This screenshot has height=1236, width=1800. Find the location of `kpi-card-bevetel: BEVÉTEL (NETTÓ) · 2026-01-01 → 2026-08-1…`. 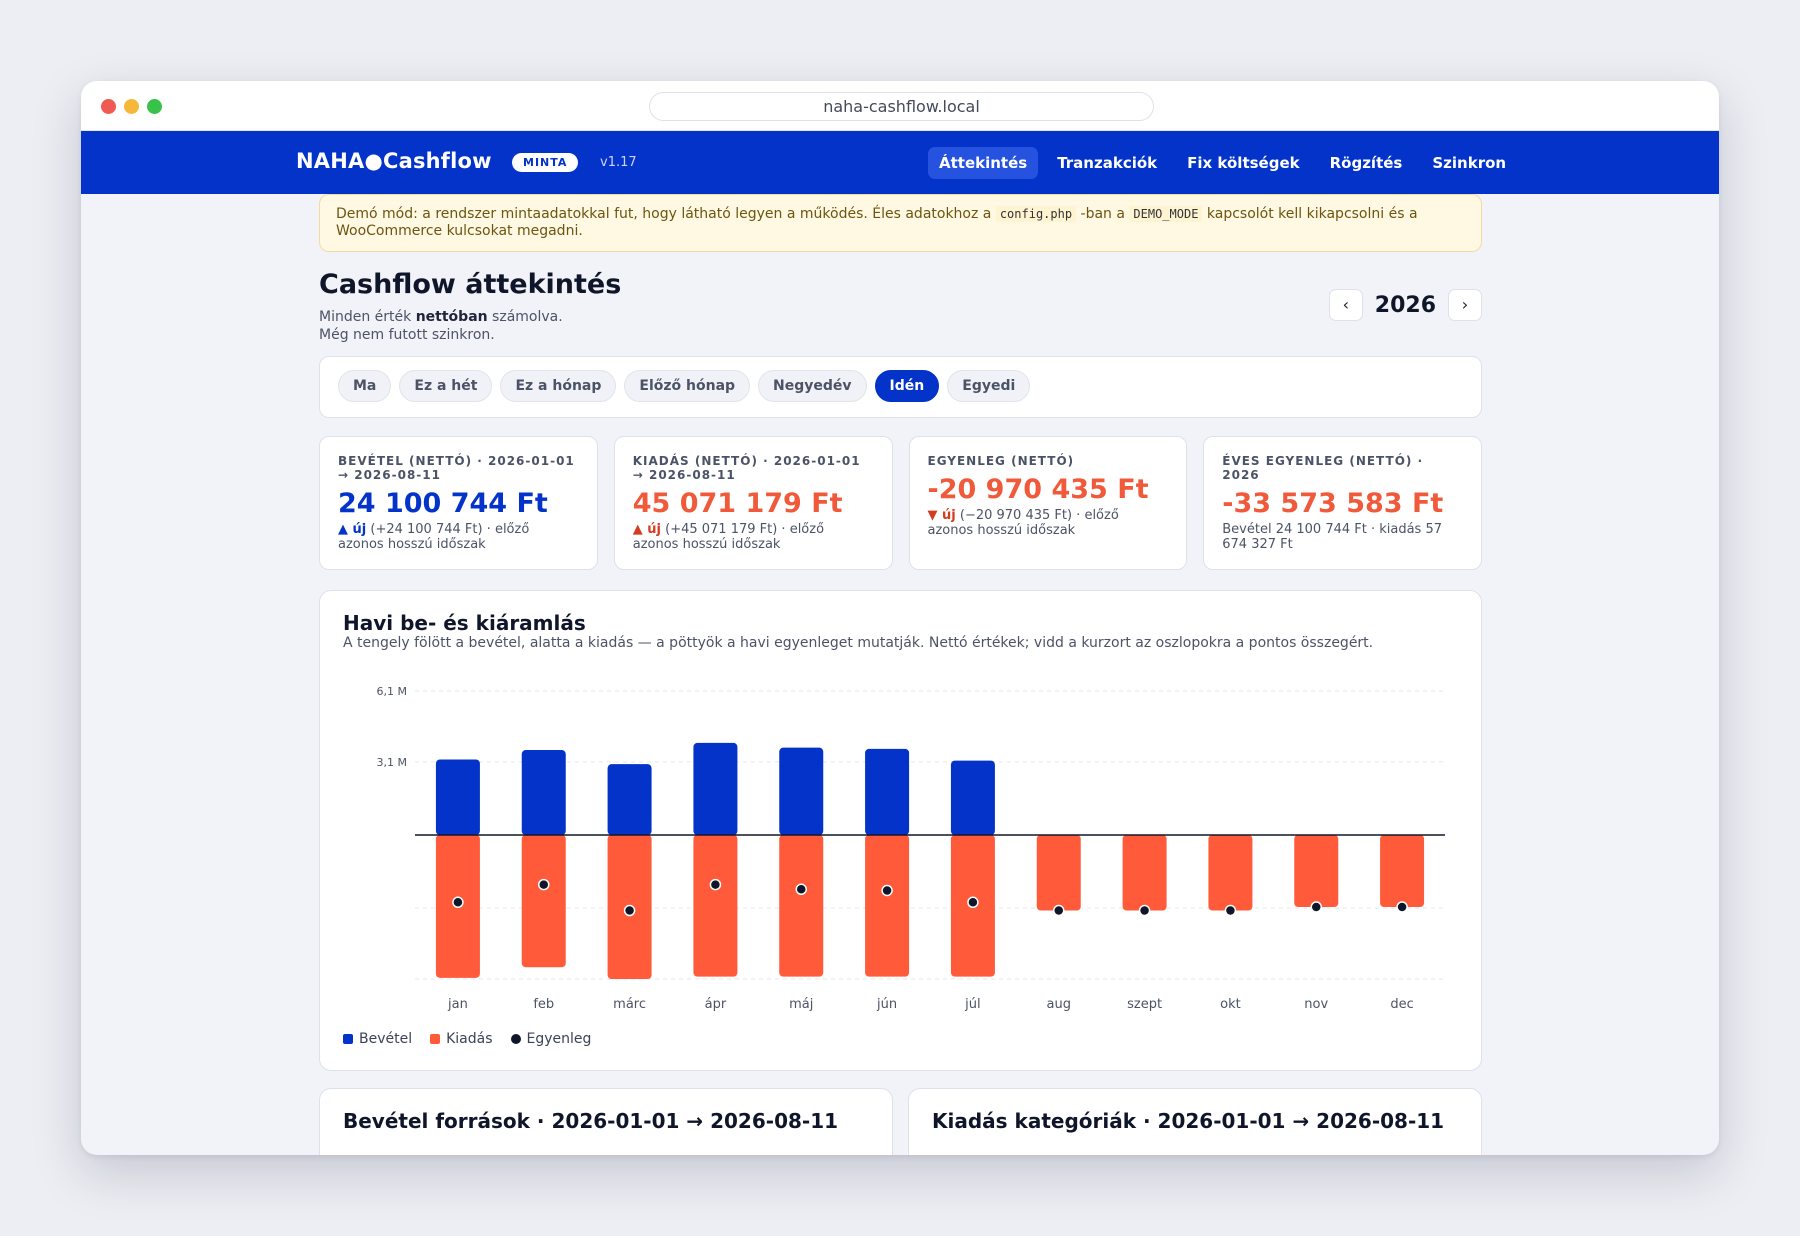

kpi-card-bevetel: BEVÉTEL (NETTÓ) · 2026-01-01 → 2026-08-1… is located at coordinates (458, 503).